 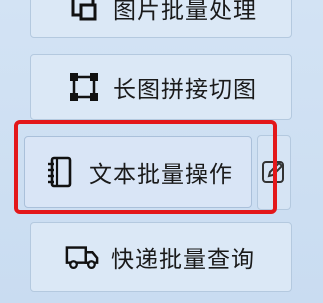 What do you see at coordinates (82, 257) in the screenshot?
I see `truck-icon` at bounding box center [82, 257].